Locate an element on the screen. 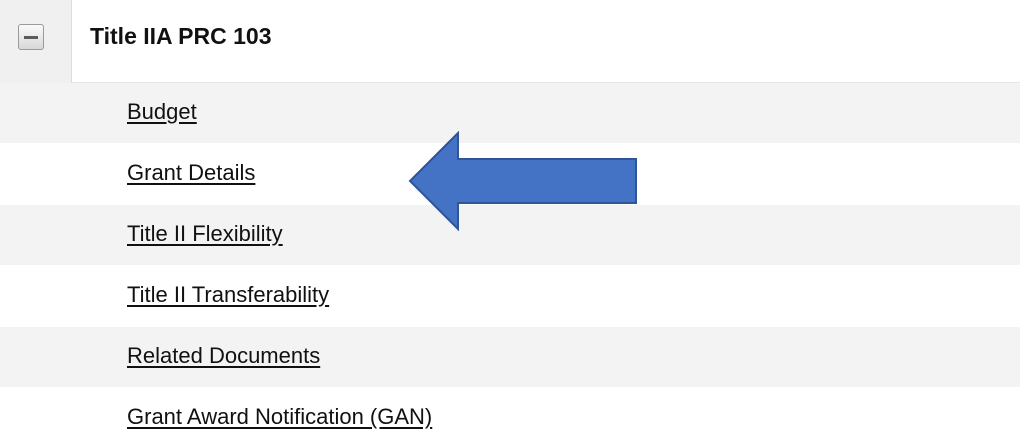 Image resolution: width=1020 pixels, height=447 pixels. grant-details-link: Grant Details is located at coordinates (191, 173).